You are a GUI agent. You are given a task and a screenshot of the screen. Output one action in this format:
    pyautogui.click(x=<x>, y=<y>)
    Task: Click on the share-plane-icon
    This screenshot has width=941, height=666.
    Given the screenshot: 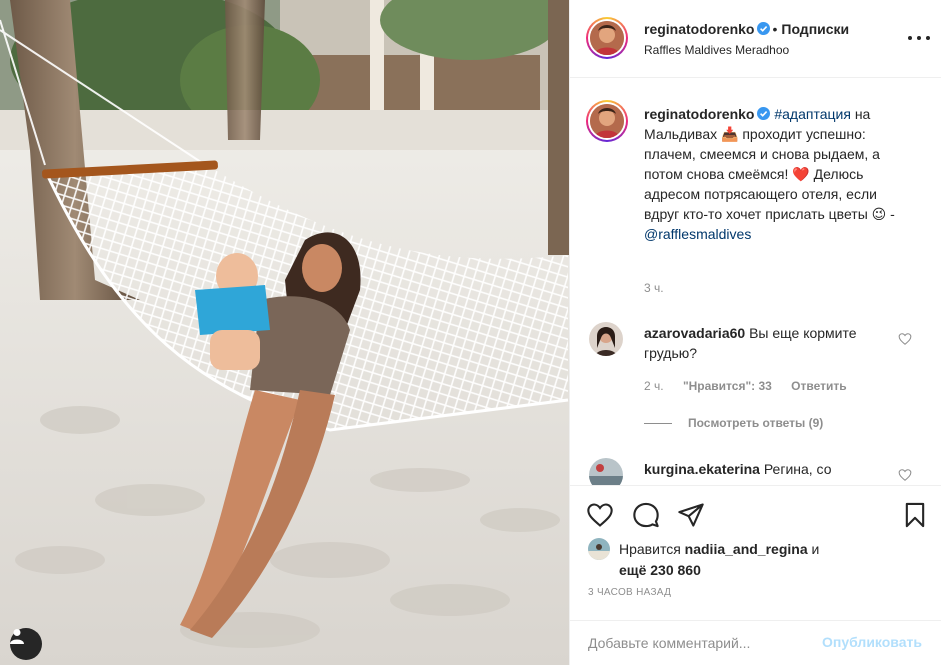 What is the action you would take?
    pyautogui.click(x=691, y=515)
    